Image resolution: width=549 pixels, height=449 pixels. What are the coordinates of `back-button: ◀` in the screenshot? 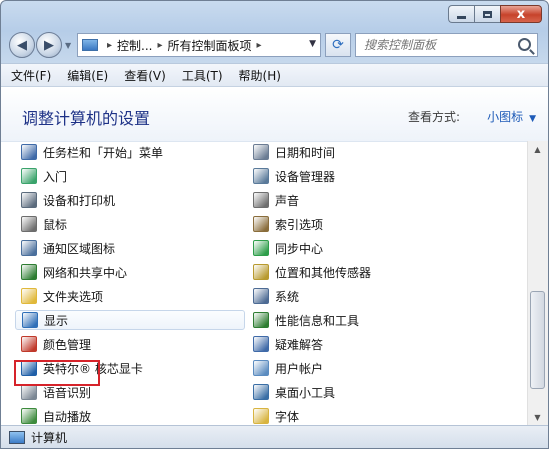 It's located at (22, 45).